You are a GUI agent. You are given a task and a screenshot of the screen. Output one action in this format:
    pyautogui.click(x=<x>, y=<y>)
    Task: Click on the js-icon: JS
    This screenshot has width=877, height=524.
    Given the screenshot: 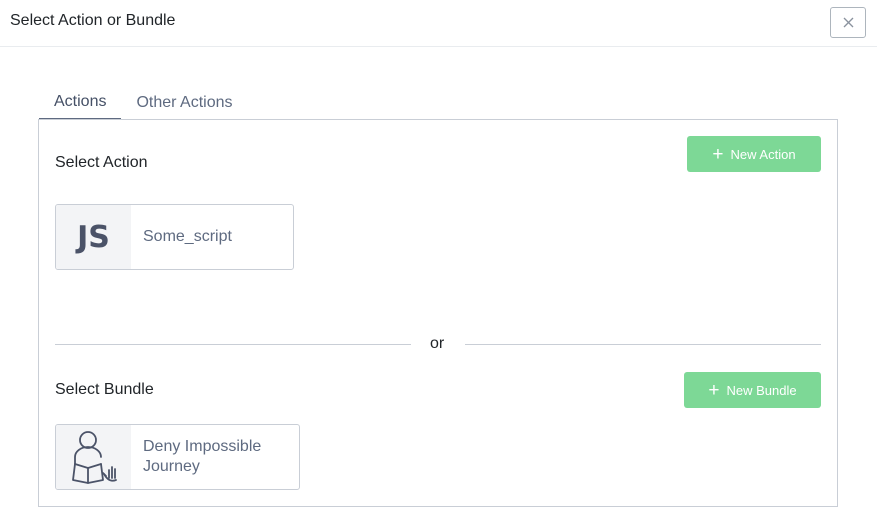 What is the action you would take?
    pyautogui.click(x=93, y=237)
    